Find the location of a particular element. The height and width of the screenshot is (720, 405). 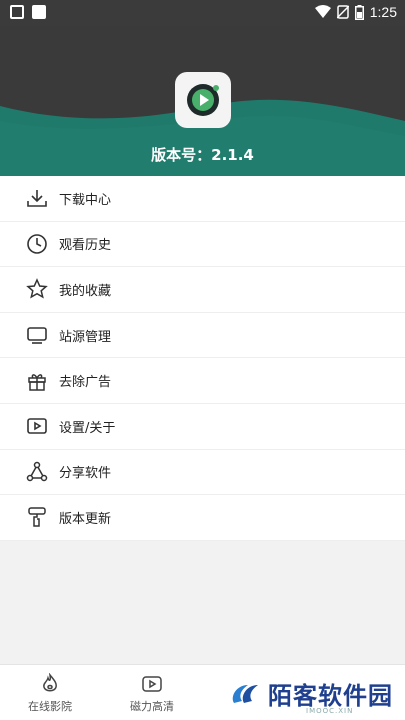

menu-item-label: 我的收藏 is located at coordinates (85, 291).